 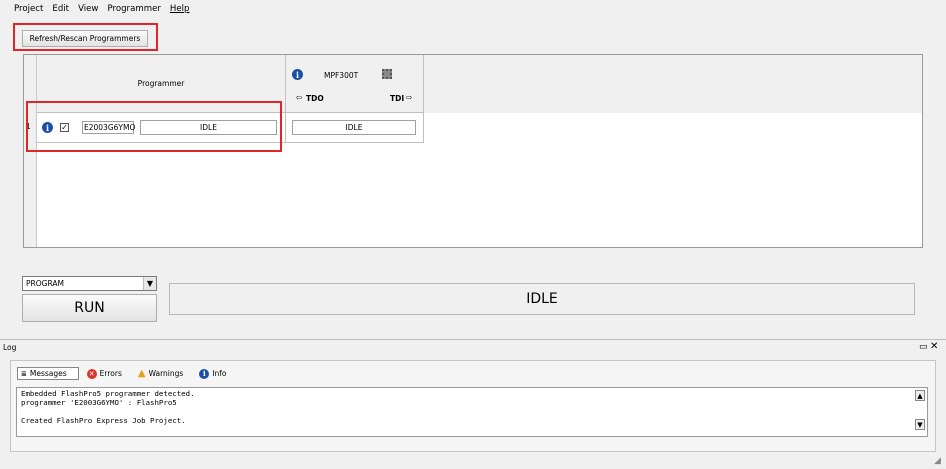 I want to click on tab-errors-label: Errors, so click(x=110, y=373).